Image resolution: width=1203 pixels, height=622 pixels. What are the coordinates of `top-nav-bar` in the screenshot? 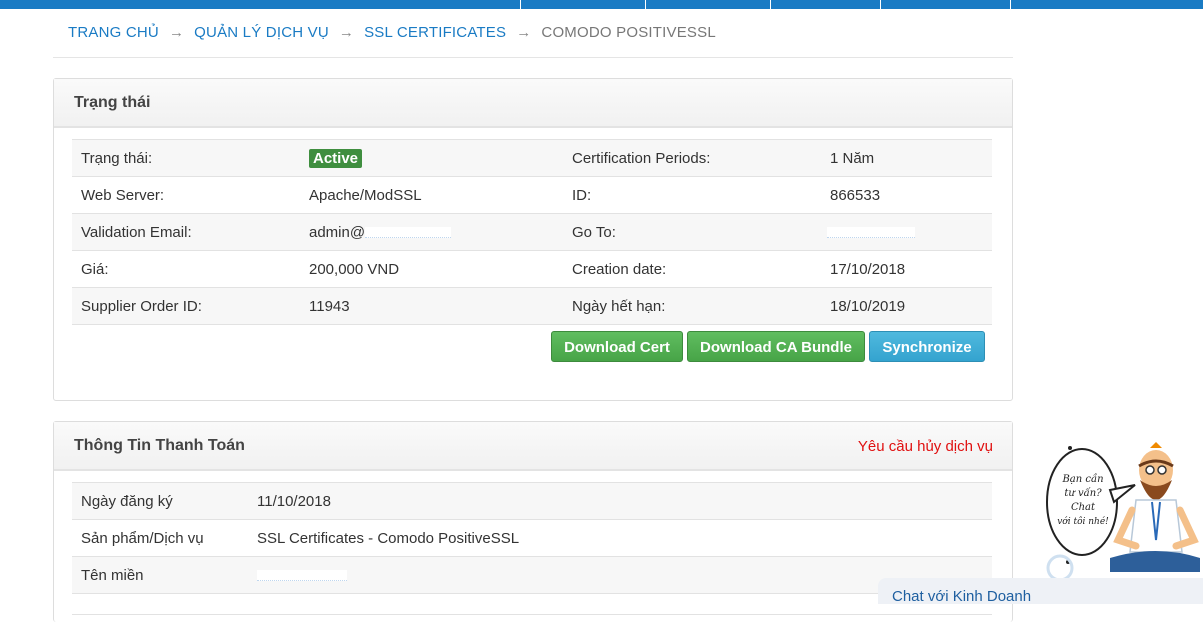 It's located at (601, 4).